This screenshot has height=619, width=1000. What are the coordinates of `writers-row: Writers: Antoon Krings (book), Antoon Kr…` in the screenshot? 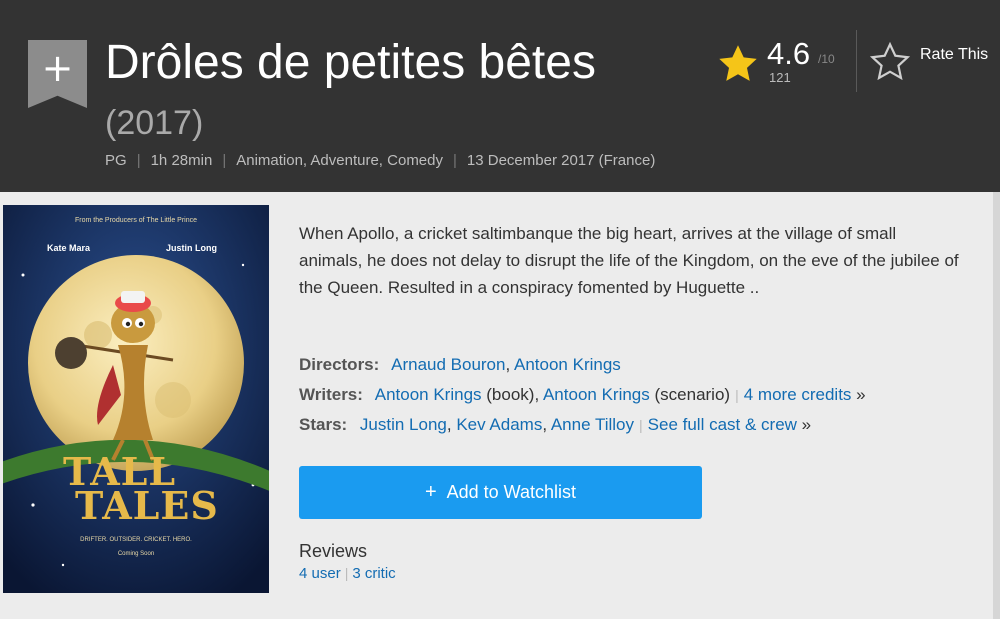 It's located at (582, 397).